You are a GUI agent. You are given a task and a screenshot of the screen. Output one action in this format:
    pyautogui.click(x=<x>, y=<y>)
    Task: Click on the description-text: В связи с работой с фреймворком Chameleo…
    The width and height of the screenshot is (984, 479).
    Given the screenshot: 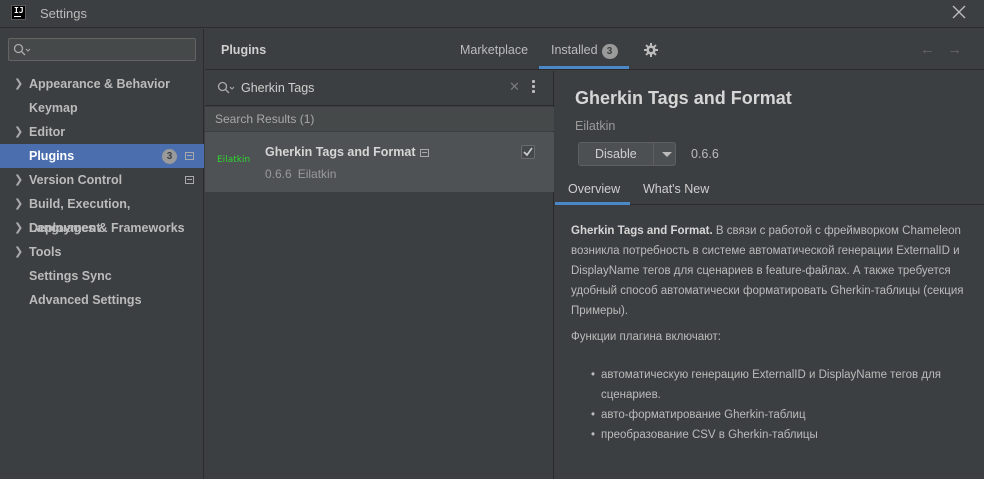 What is the action you would take?
    pyautogui.click(x=767, y=271)
    